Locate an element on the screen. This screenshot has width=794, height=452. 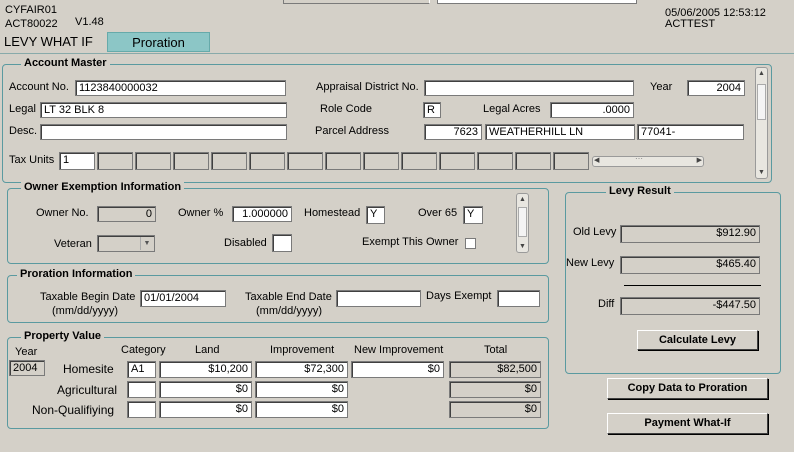
parcel-zip-field: 77041- is located at coordinates (690, 132).